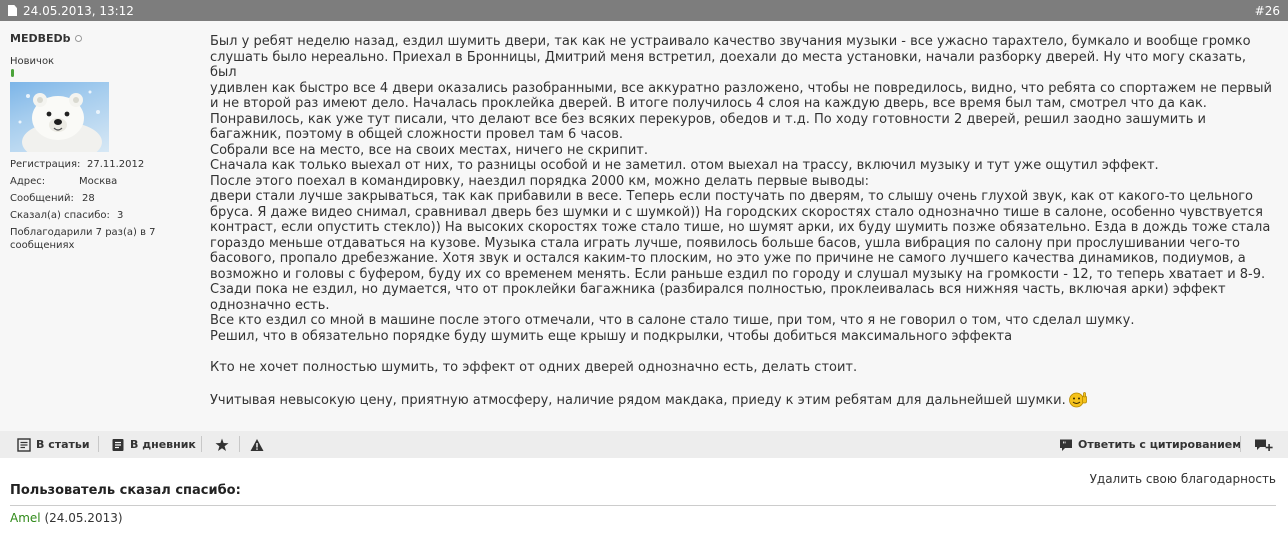 The width and height of the screenshot is (1288, 549). I want to click on multi-quote-button, so click(1264, 444).